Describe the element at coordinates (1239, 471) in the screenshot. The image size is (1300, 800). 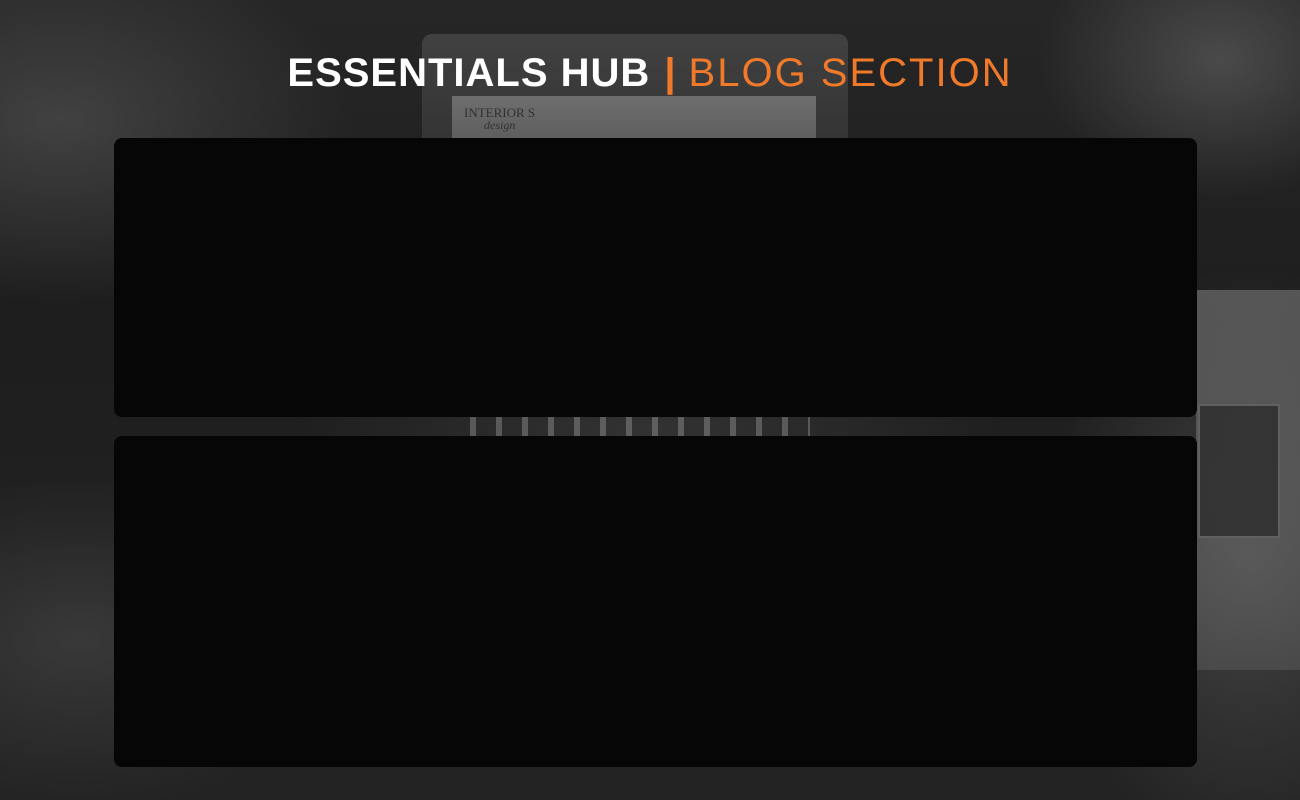
I see `background-right-frame` at that location.